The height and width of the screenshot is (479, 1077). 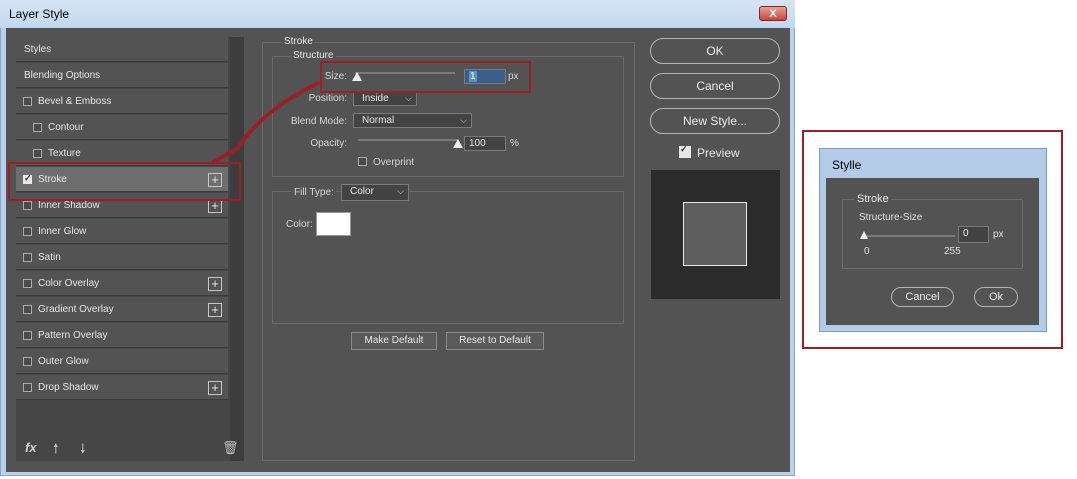 What do you see at coordinates (891, 217) in the screenshot?
I see `structure-size-label: Structure-Size` at bounding box center [891, 217].